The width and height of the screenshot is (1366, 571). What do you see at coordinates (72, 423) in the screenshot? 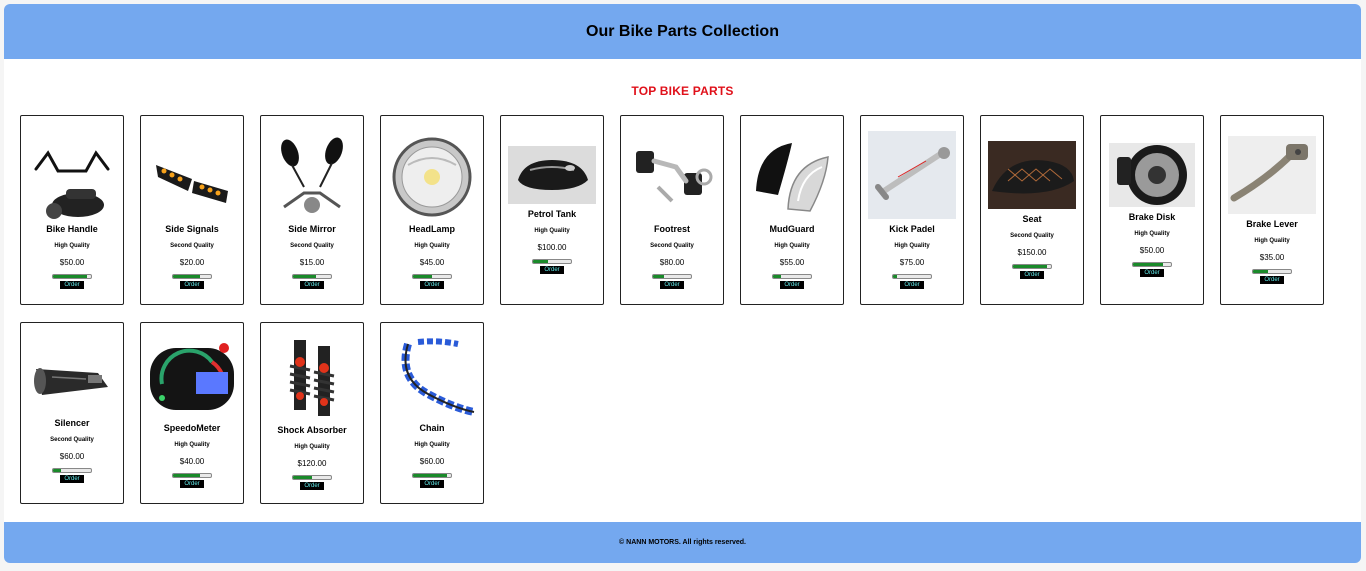
I see `product-name: Silencer` at bounding box center [72, 423].